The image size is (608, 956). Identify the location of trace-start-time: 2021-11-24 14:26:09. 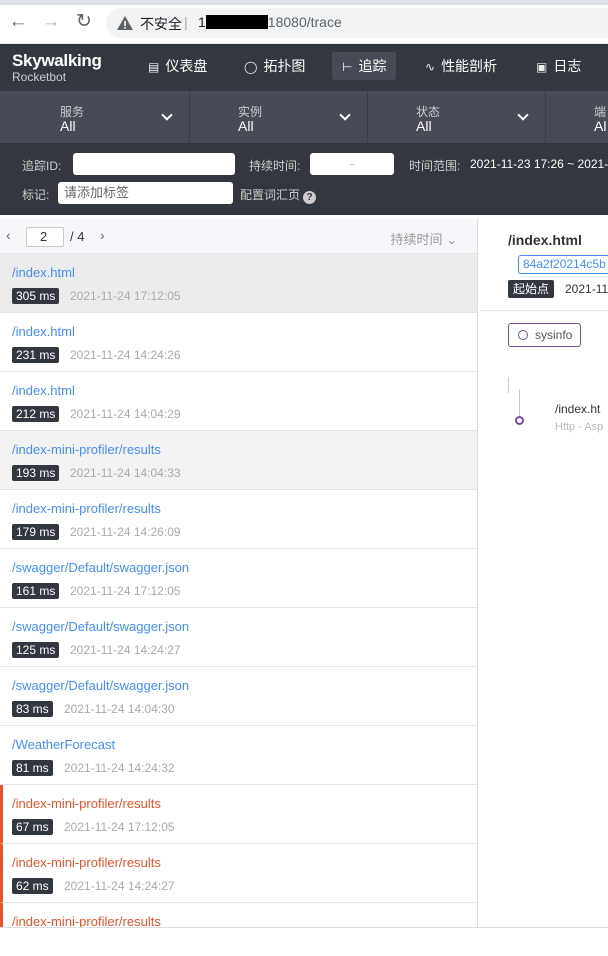
(125, 532).